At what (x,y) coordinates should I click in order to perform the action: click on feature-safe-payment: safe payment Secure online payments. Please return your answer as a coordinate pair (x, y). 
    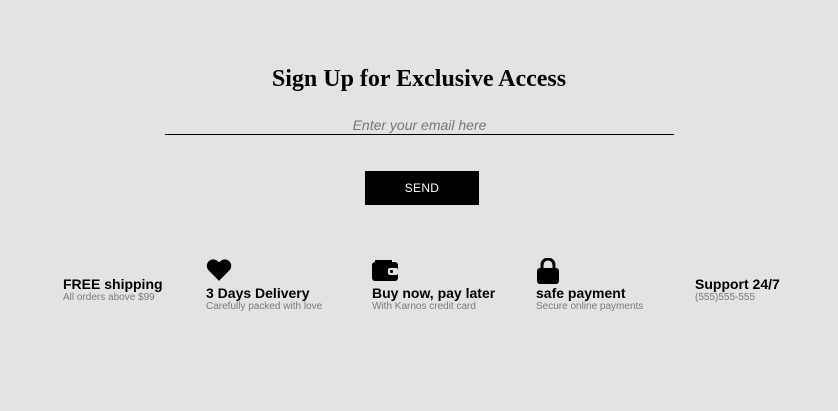
    Looking at the image, I should click on (590, 285).